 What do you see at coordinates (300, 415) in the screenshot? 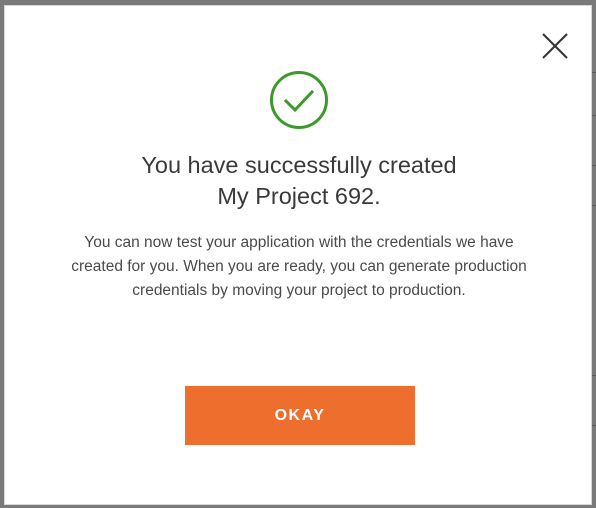
I see `okay-button: OKAY` at bounding box center [300, 415].